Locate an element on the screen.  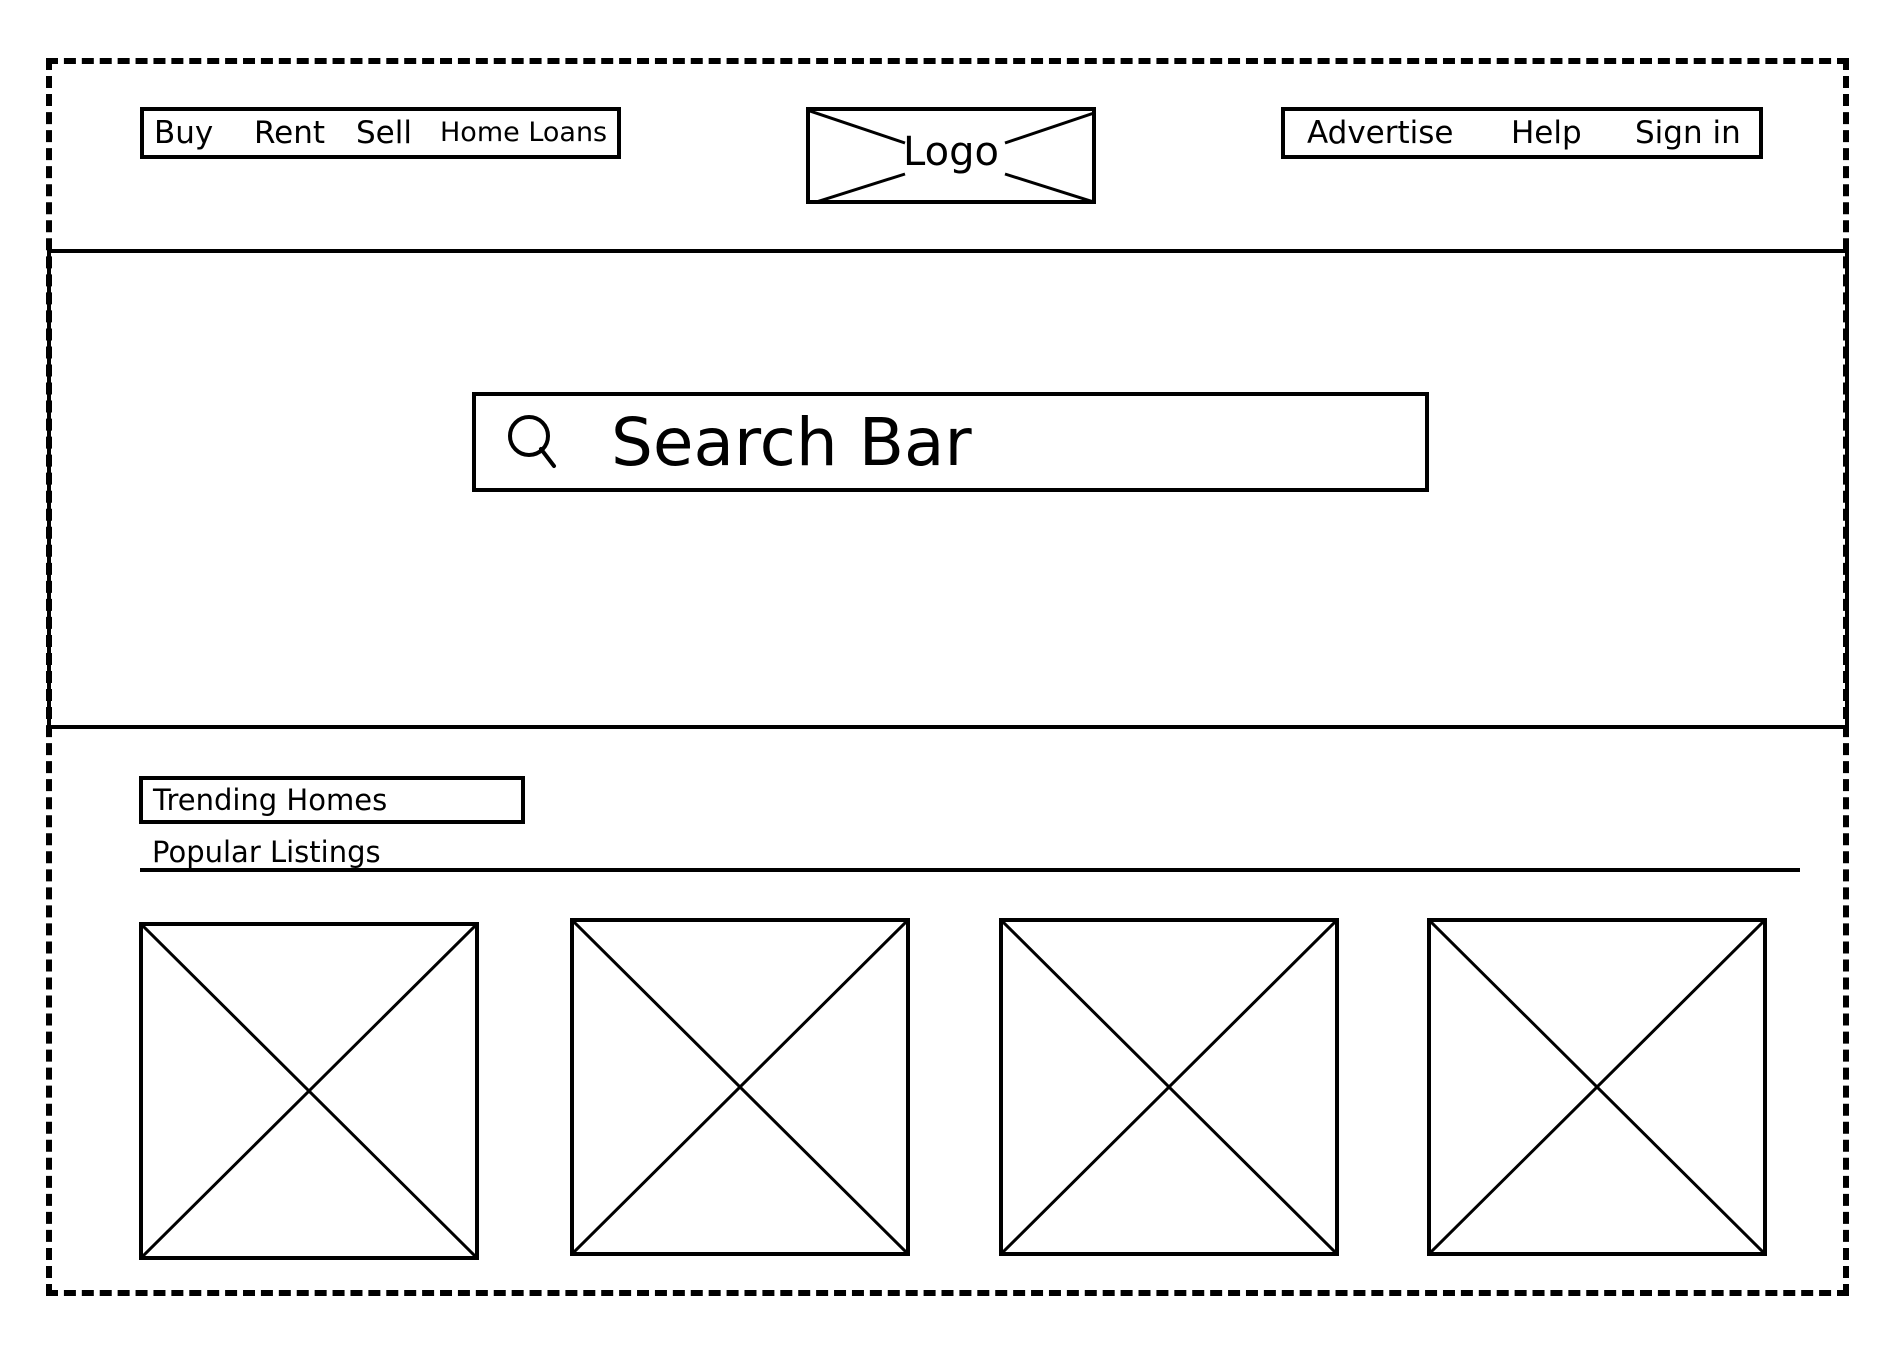
secondary-nav: Advertise Help Sign in is located at coordinates (1522, 133).